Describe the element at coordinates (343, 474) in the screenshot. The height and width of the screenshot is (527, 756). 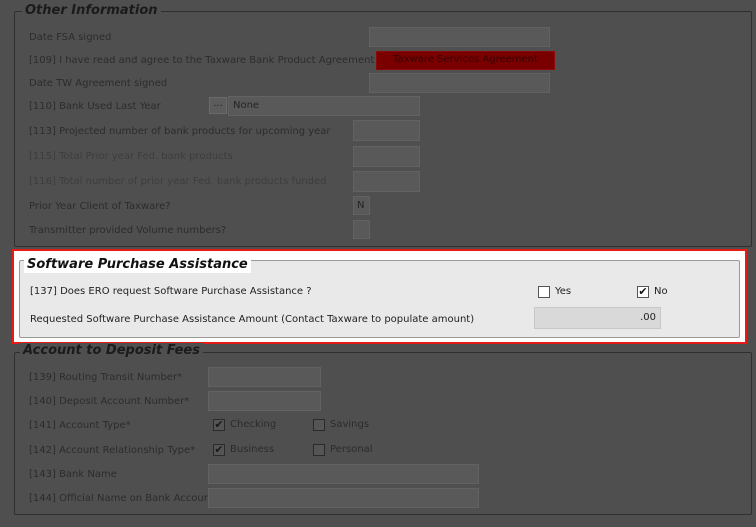
I see `bank-name-field` at that location.